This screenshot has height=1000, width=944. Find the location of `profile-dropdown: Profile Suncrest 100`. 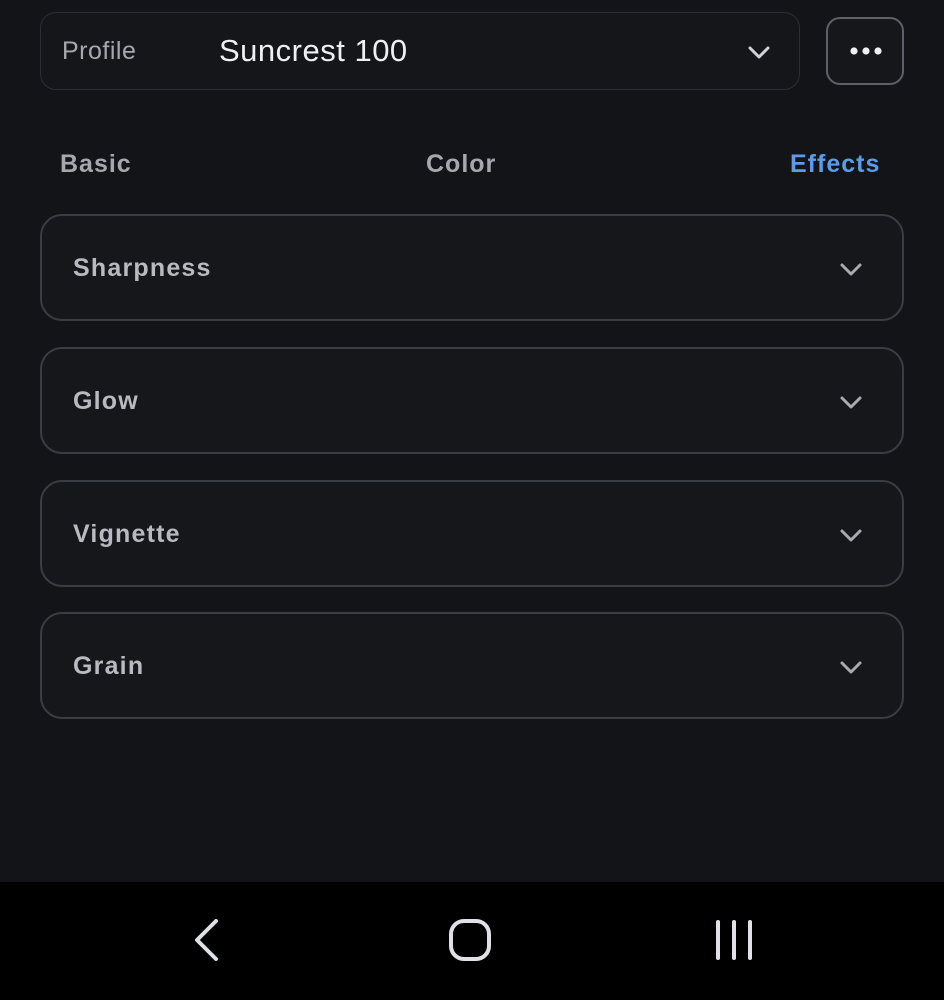

profile-dropdown: Profile Suncrest 100 is located at coordinates (420, 51).